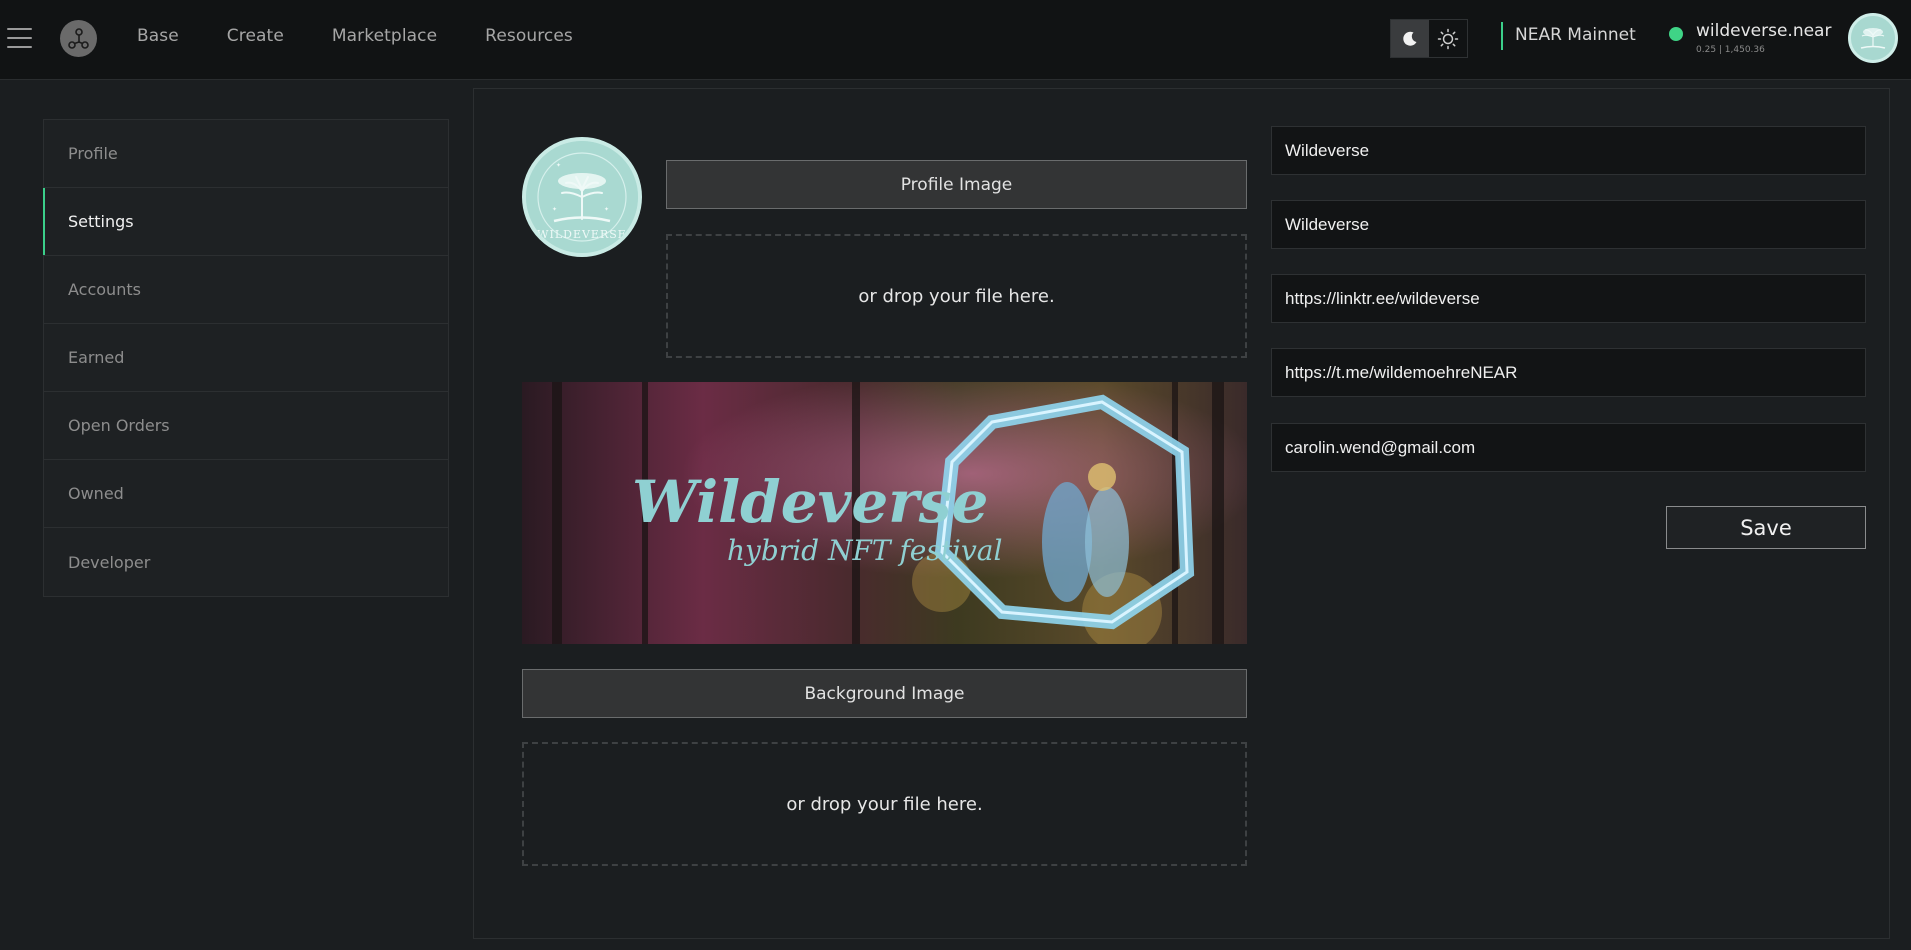  What do you see at coordinates (529, 36) in the screenshot?
I see `nav-resources: Resources` at bounding box center [529, 36].